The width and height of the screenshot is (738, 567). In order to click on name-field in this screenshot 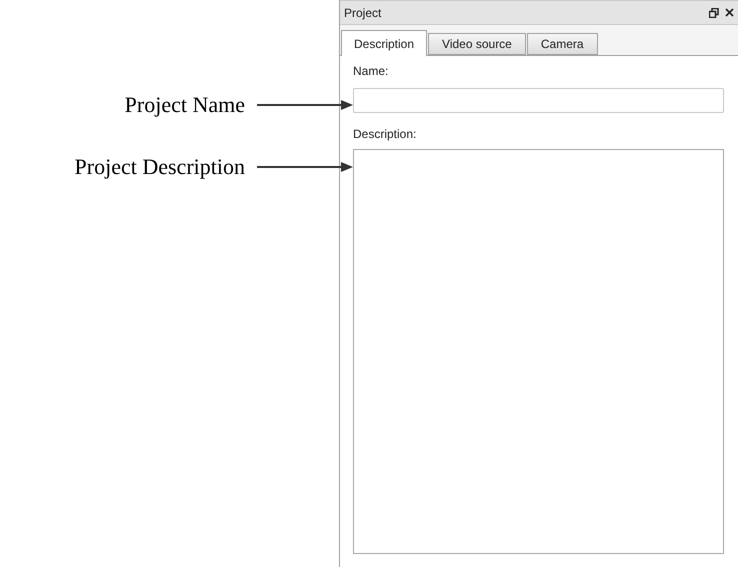, I will do `click(538, 100)`.